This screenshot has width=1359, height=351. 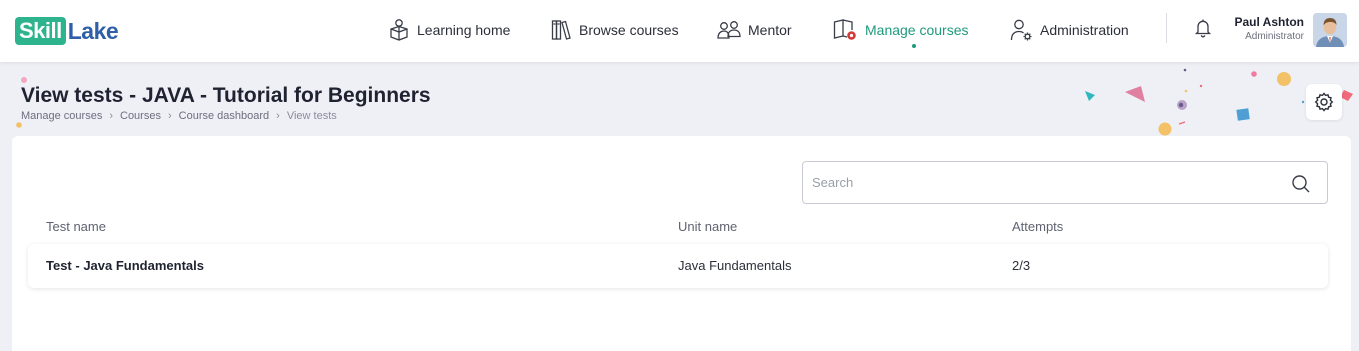 I want to click on settings-button, so click(x=1324, y=102).